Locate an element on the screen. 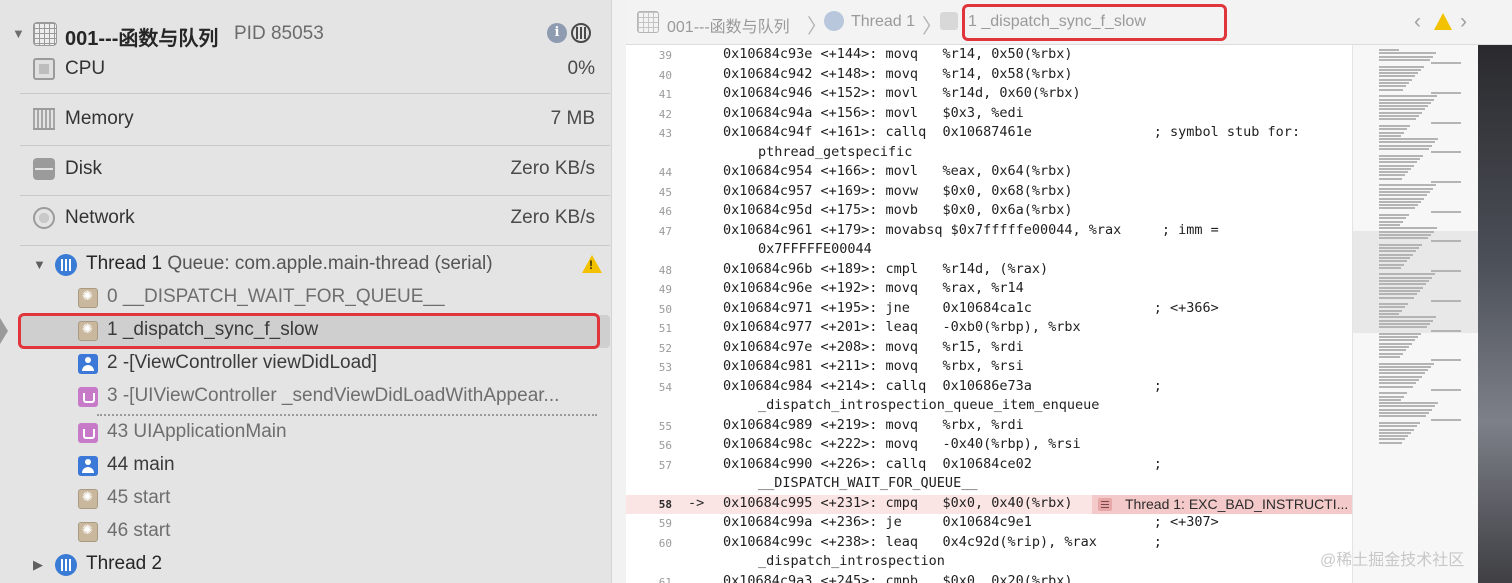 The width and height of the screenshot is (1512, 583). line-number: 52 is located at coordinates (659, 348).